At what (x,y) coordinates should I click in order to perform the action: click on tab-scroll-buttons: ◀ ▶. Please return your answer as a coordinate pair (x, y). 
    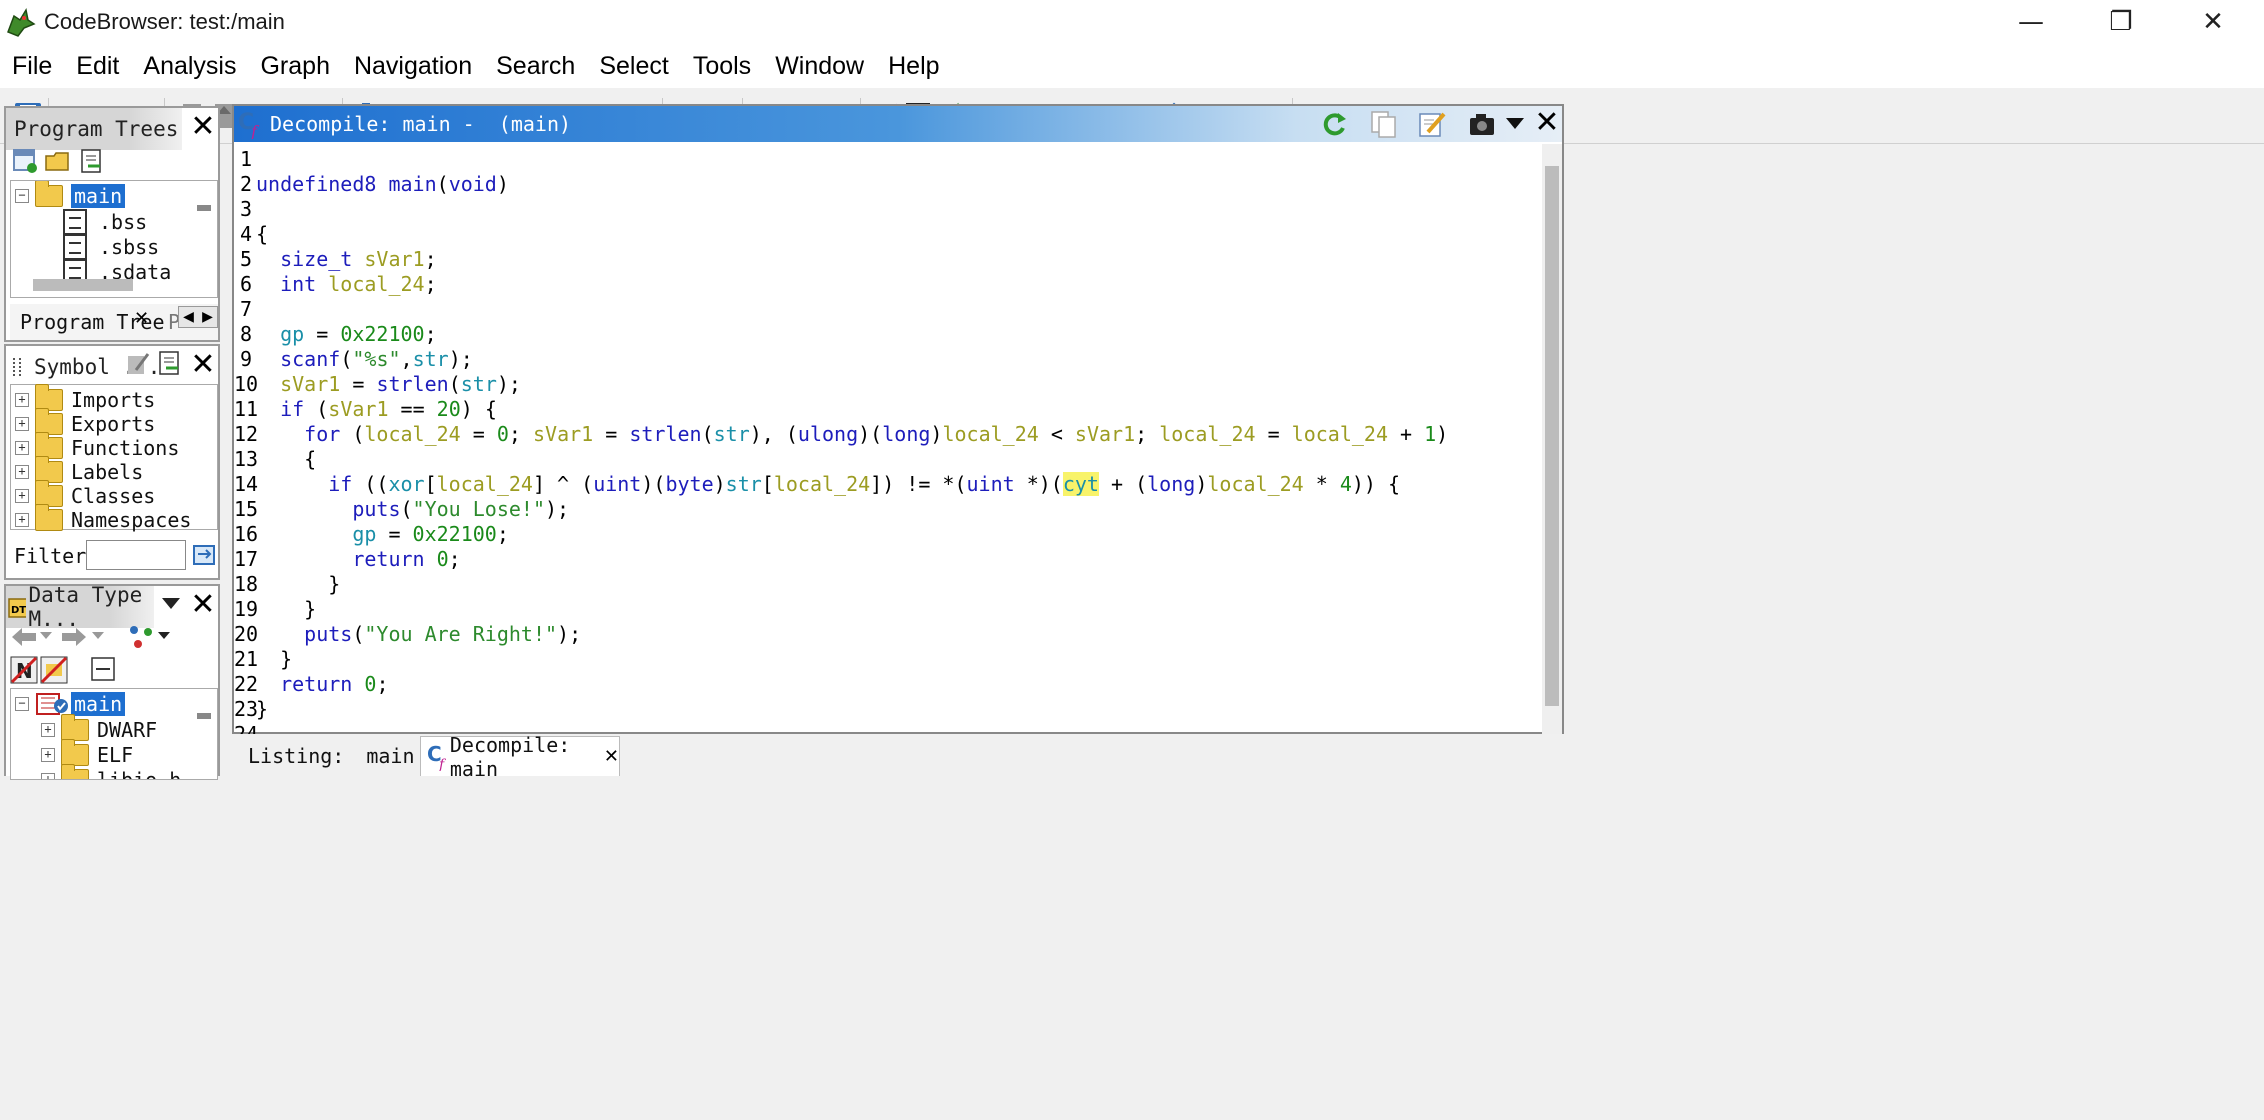
    Looking at the image, I should click on (198, 317).